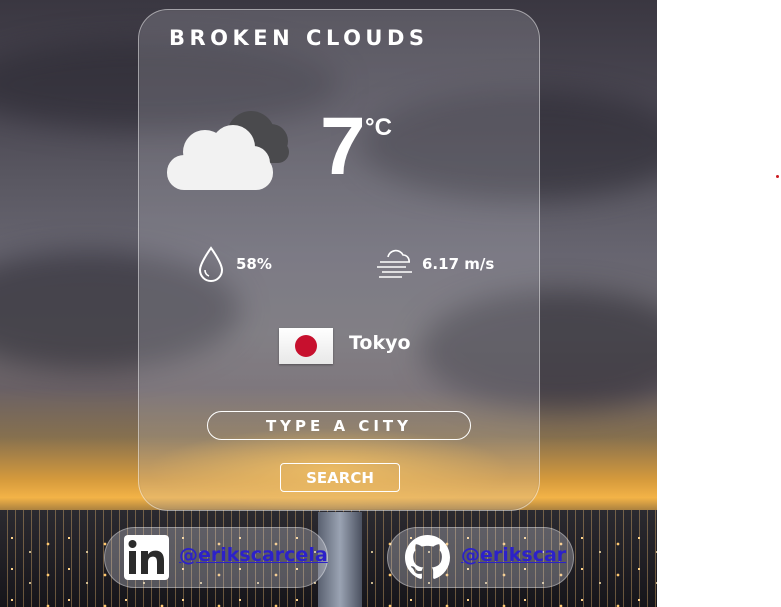 Image resolution: width=781 pixels, height=607 pixels. What do you see at coordinates (211, 264) in the screenshot?
I see `humidity-drop-icon` at bounding box center [211, 264].